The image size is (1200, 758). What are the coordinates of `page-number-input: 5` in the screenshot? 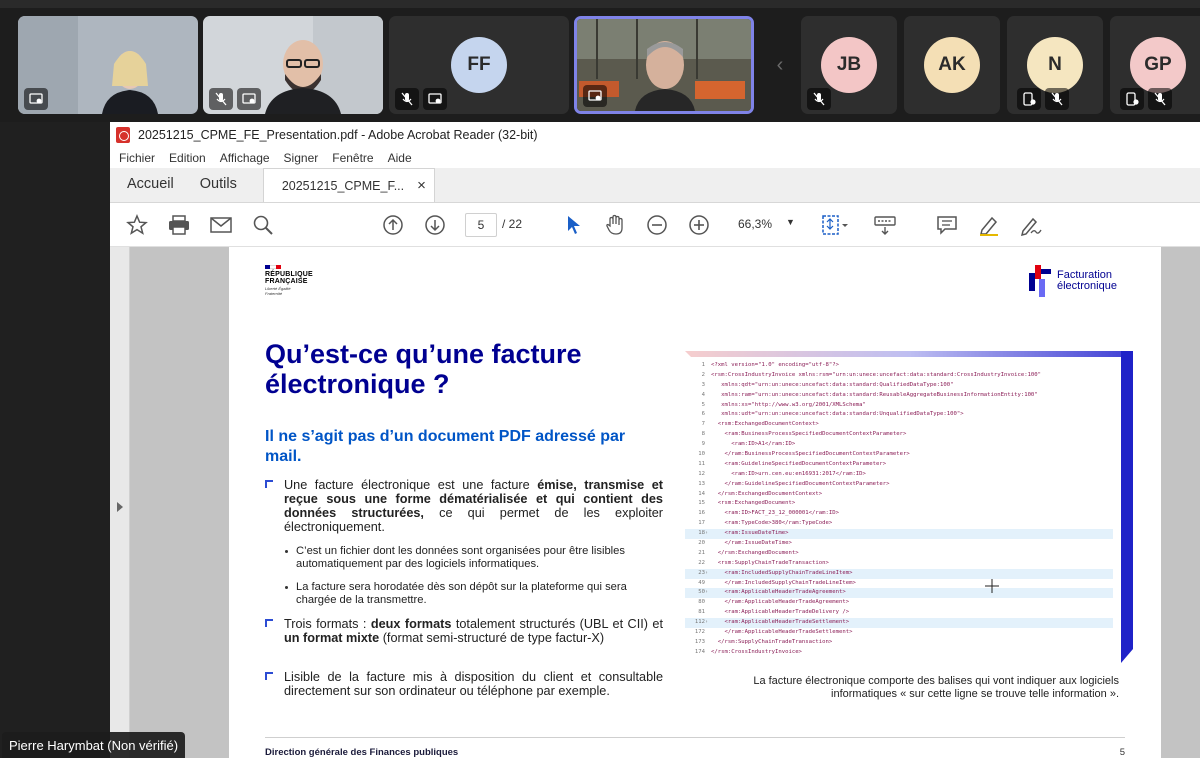 It's located at (481, 225).